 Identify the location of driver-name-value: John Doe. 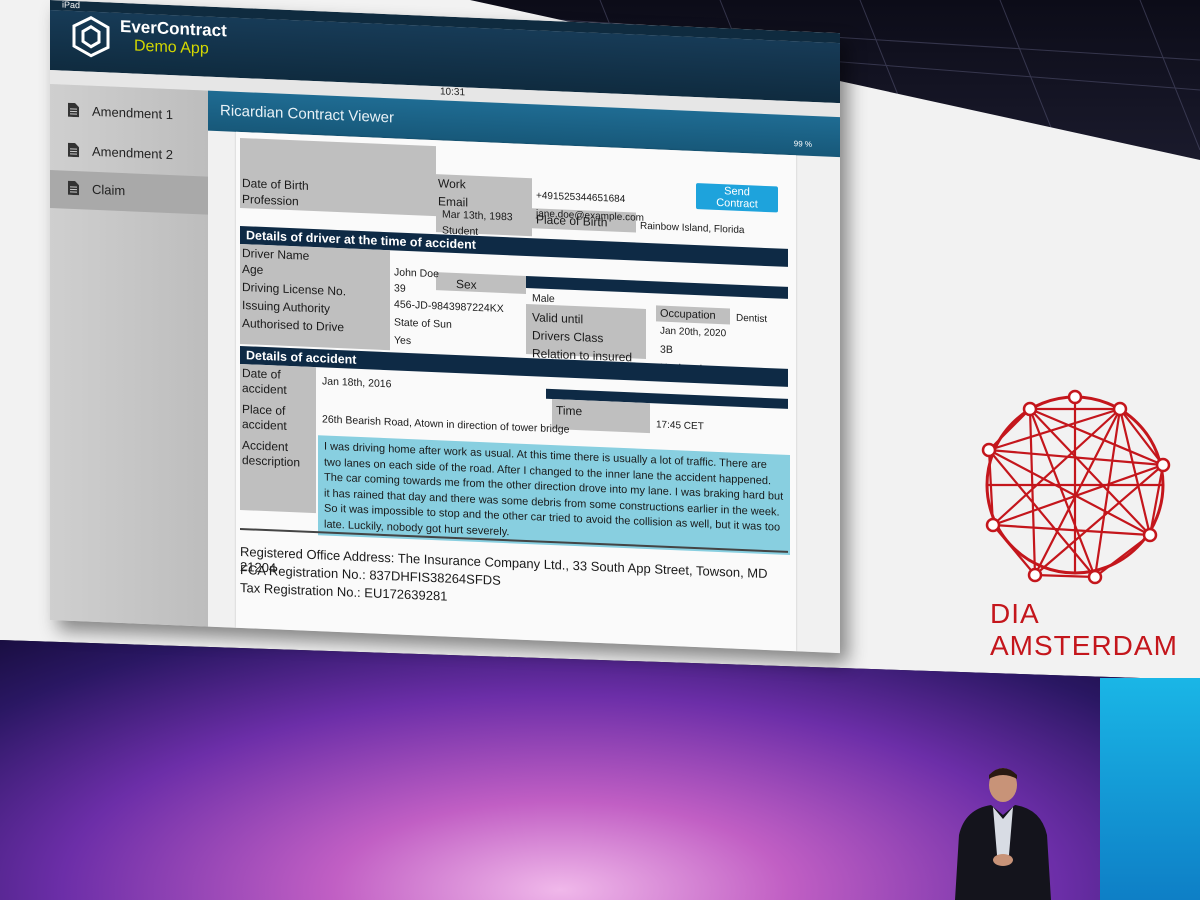
(416, 273).